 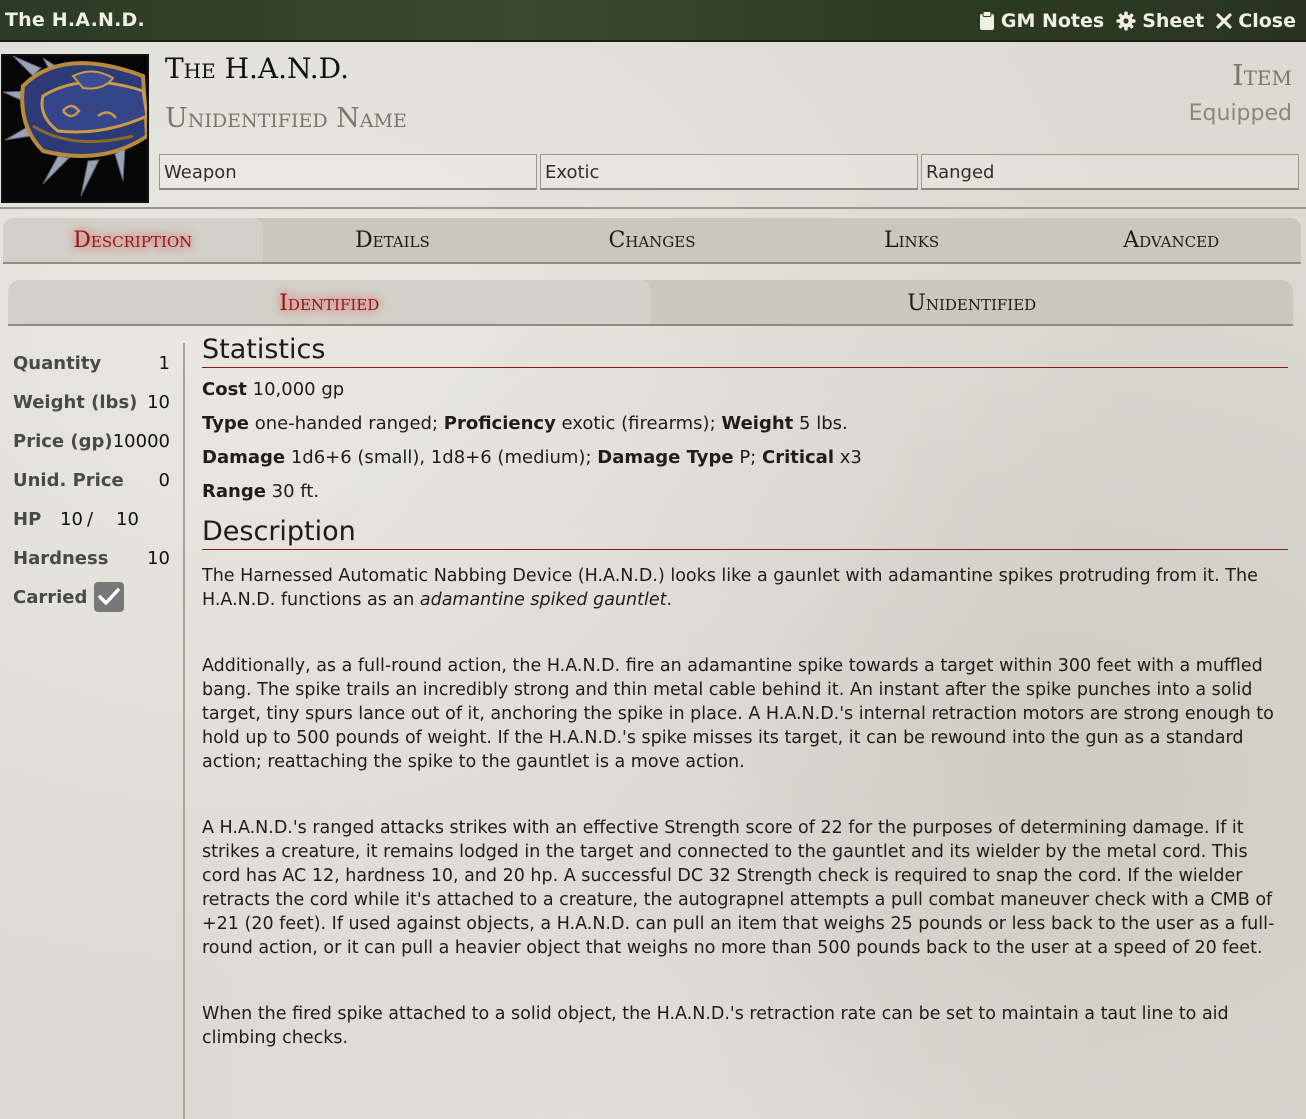 What do you see at coordinates (823, 423) in the screenshot?
I see `stat-weight-value: 5 lbs.` at bounding box center [823, 423].